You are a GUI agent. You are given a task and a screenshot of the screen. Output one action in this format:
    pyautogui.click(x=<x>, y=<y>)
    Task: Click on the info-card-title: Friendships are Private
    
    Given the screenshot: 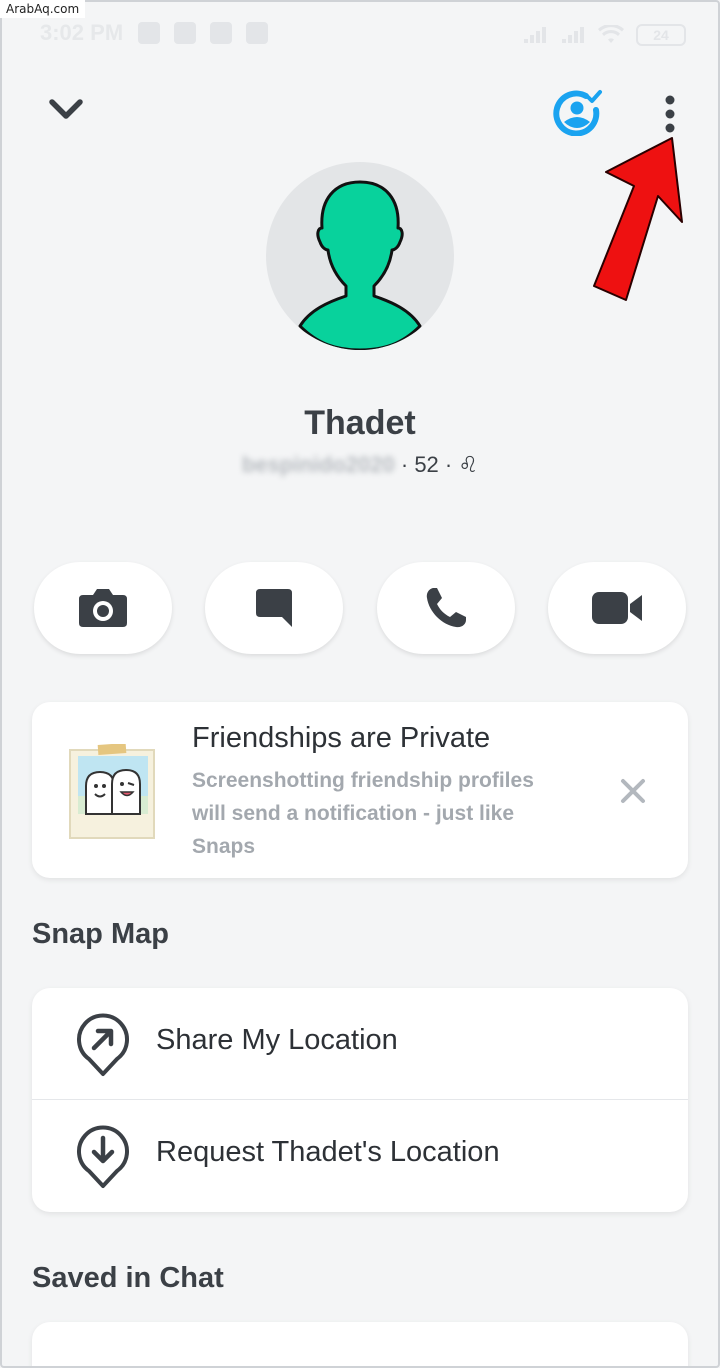 What is the action you would take?
    pyautogui.click(x=341, y=738)
    